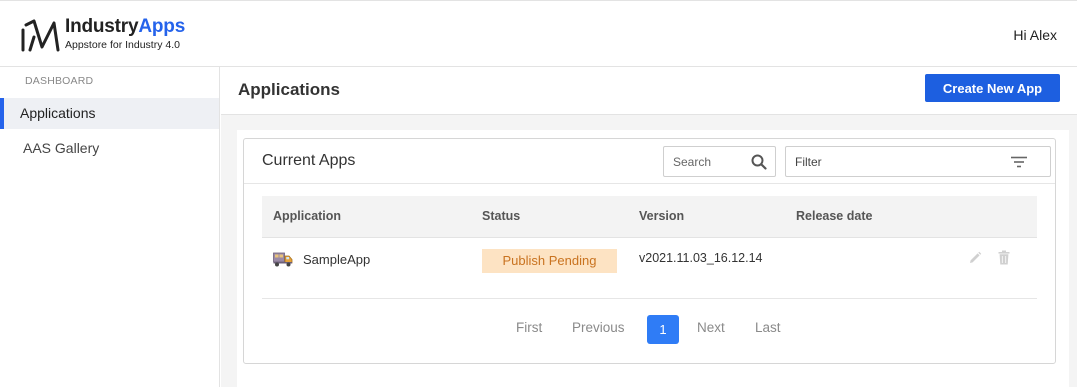 The height and width of the screenshot is (387, 1077). Describe the element at coordinates (59, 81) in the screenshot. I see `sidebar-section-dashboard: DASHBOARD` at that location.